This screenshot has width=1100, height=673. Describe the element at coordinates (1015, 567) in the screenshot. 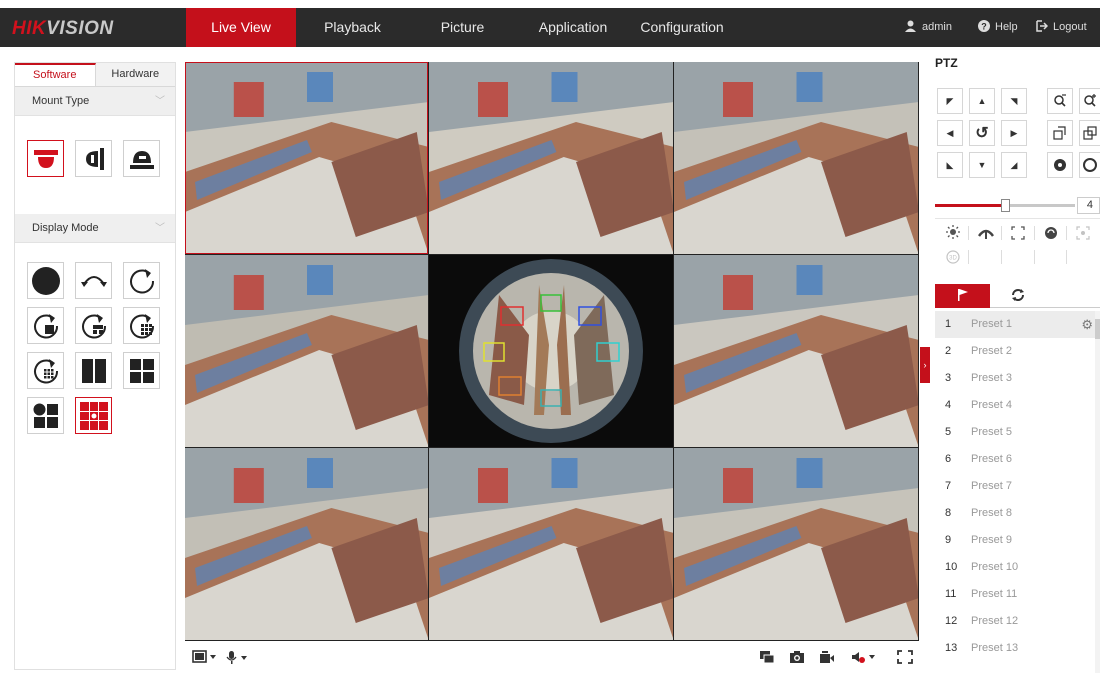

I see `preset-row: 10 Preset 10` at that location.